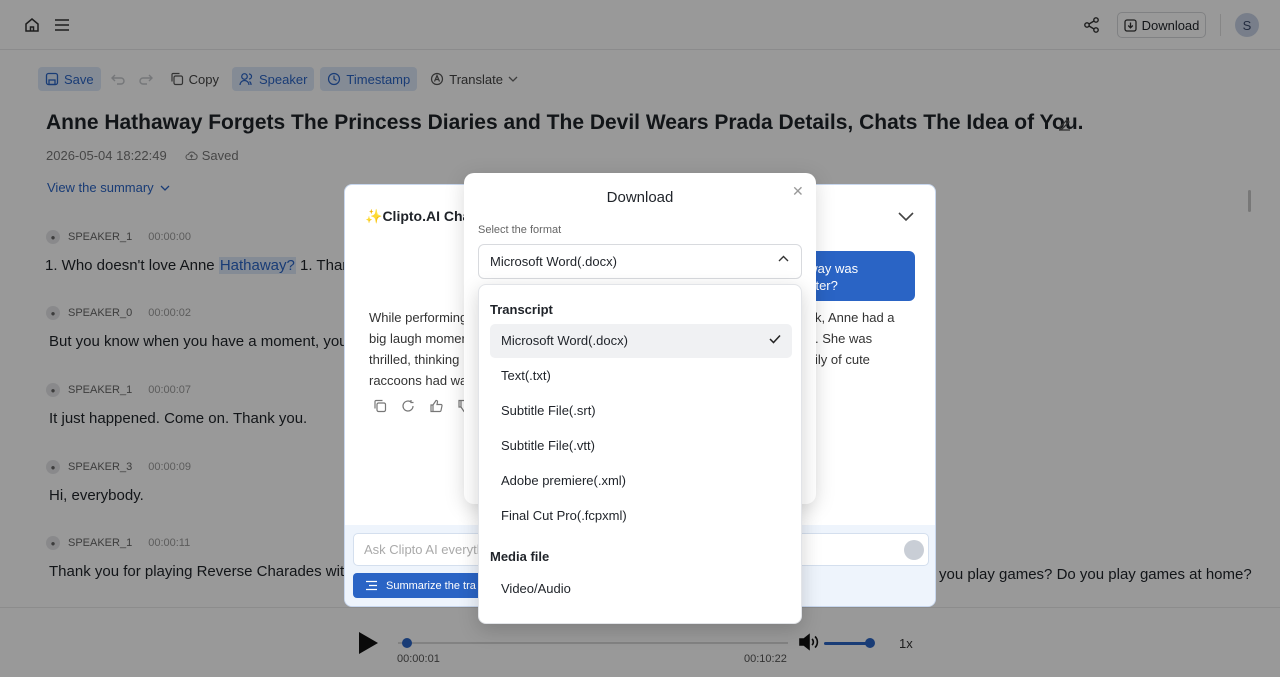  I want to click on option-label: Subtitle File(.srt), so click(548, 410).